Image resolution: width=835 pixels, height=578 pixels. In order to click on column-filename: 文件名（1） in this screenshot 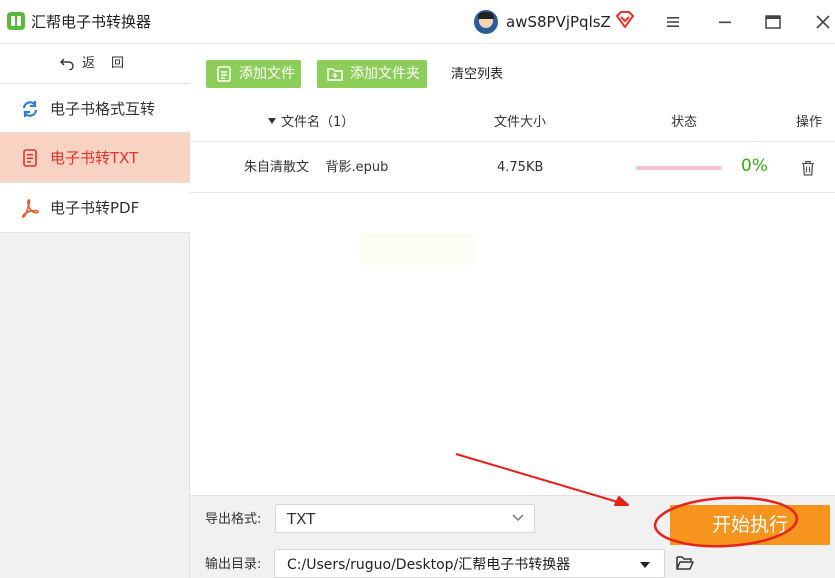, I will do `click(311, 123)`.